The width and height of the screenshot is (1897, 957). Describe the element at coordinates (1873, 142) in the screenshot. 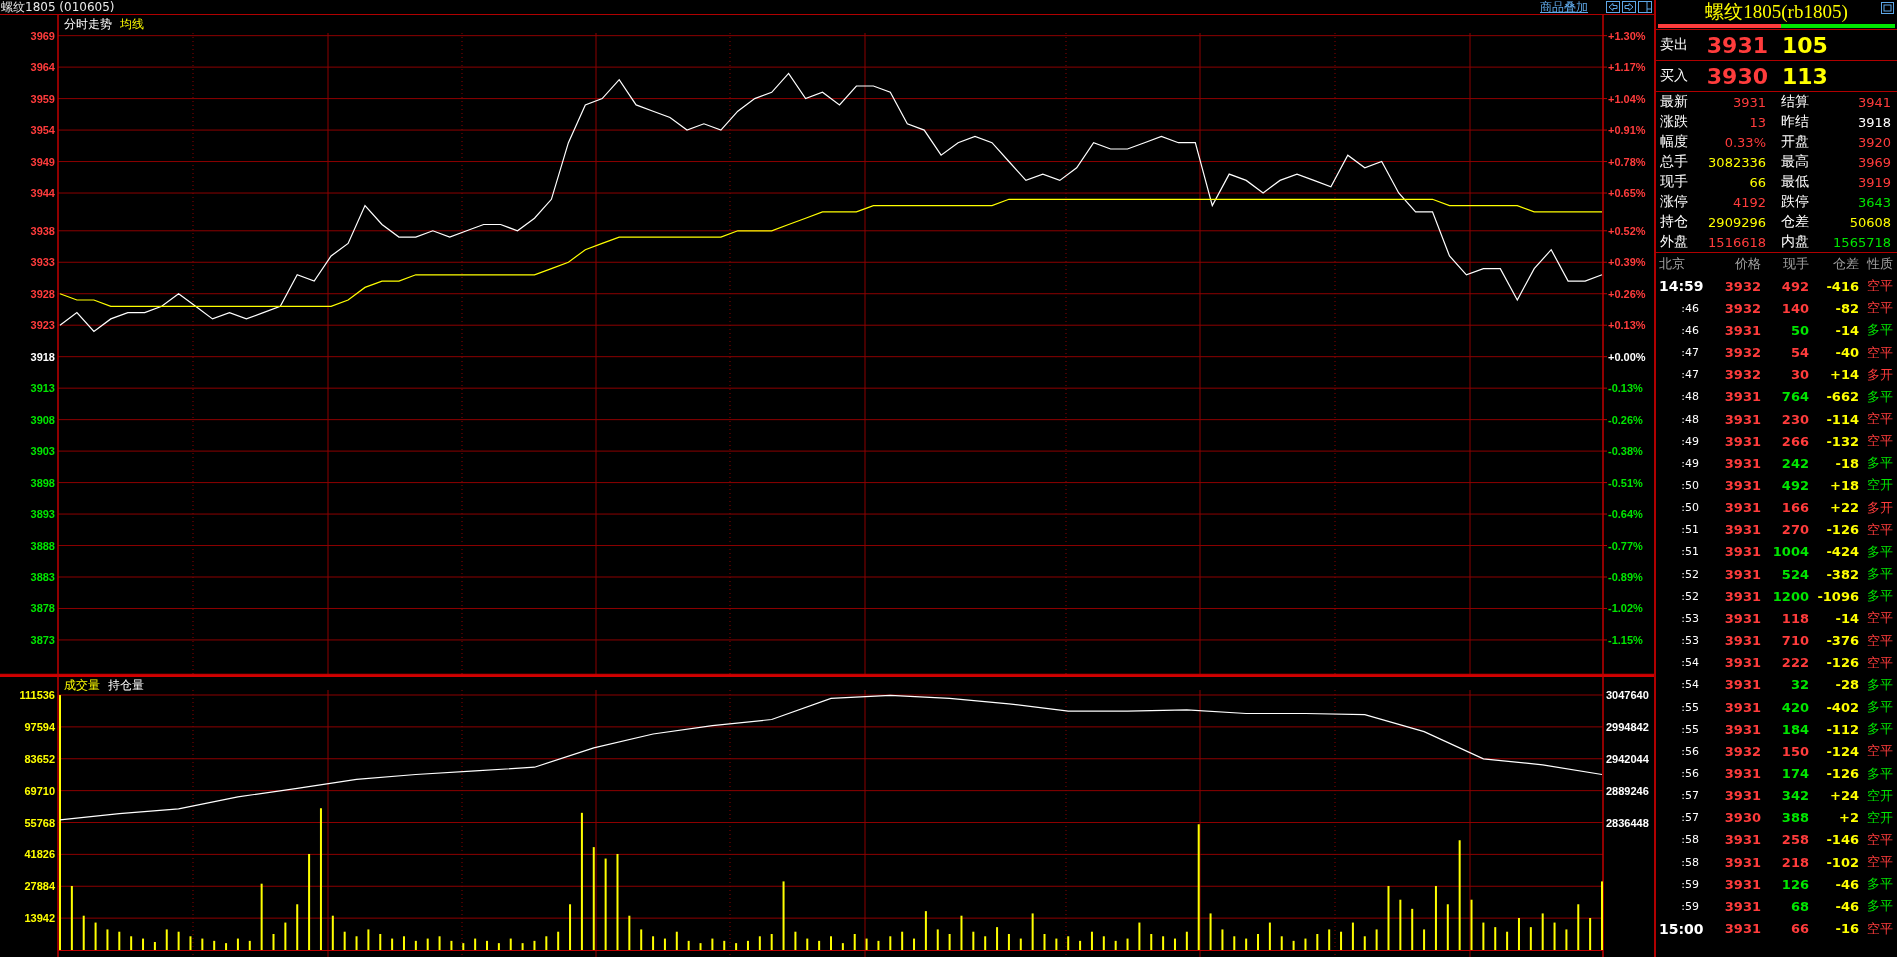

I see `stat-value: 3920` at that location.